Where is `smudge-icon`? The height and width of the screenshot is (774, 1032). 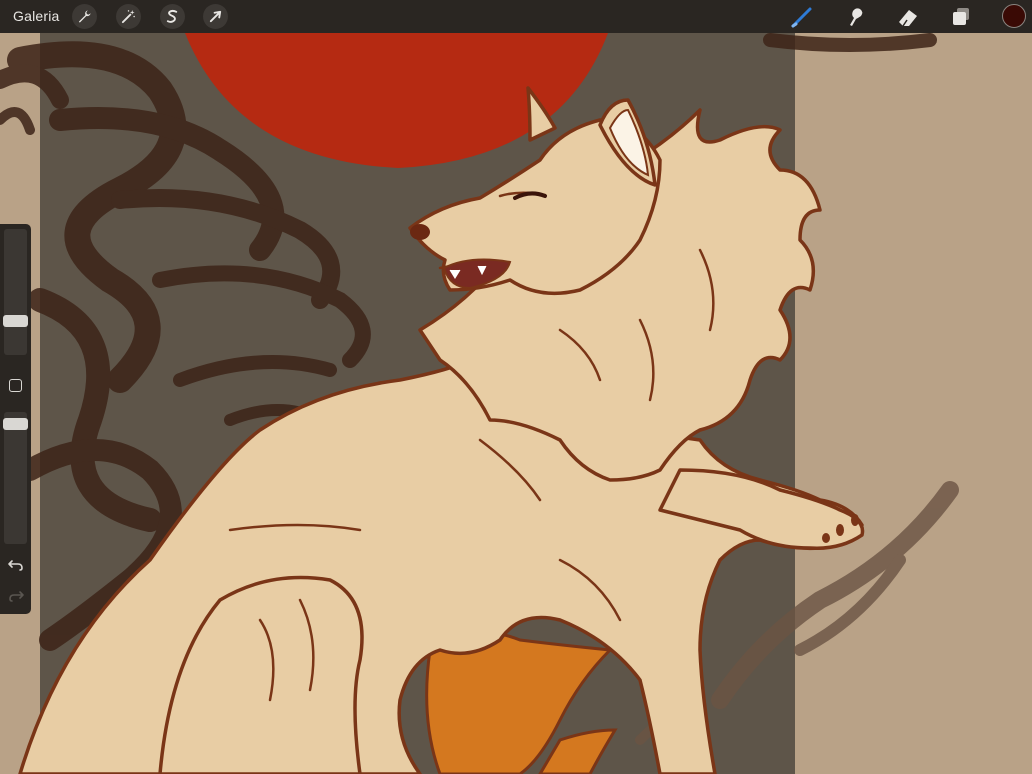 smudge-icon is located at coordinates (856, 17).